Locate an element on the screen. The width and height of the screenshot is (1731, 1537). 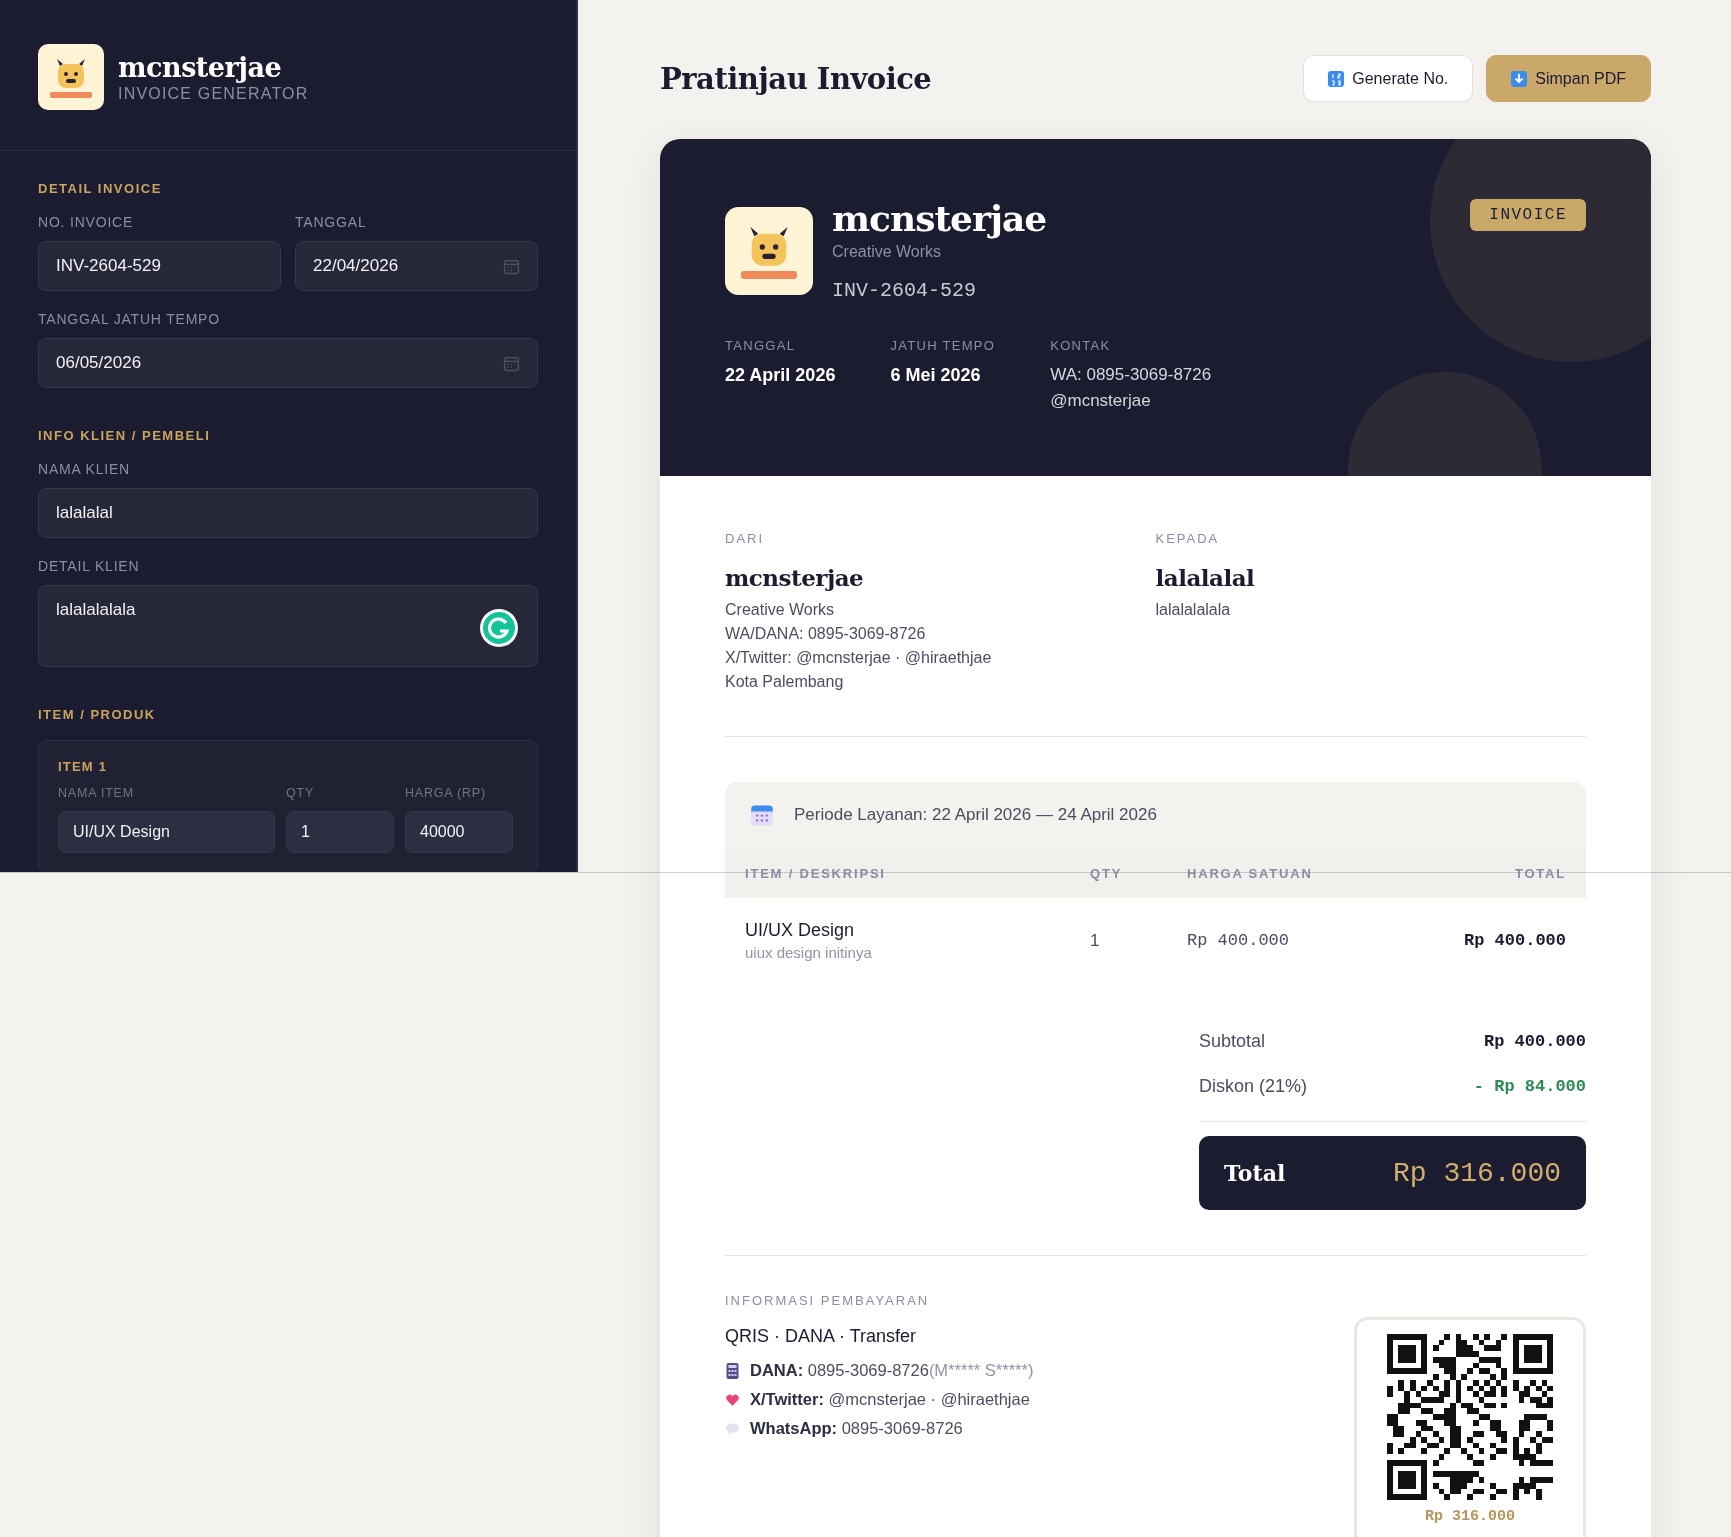
brand-subtitle: INVOICE GENERATOR is located at coordinates (213, 93).